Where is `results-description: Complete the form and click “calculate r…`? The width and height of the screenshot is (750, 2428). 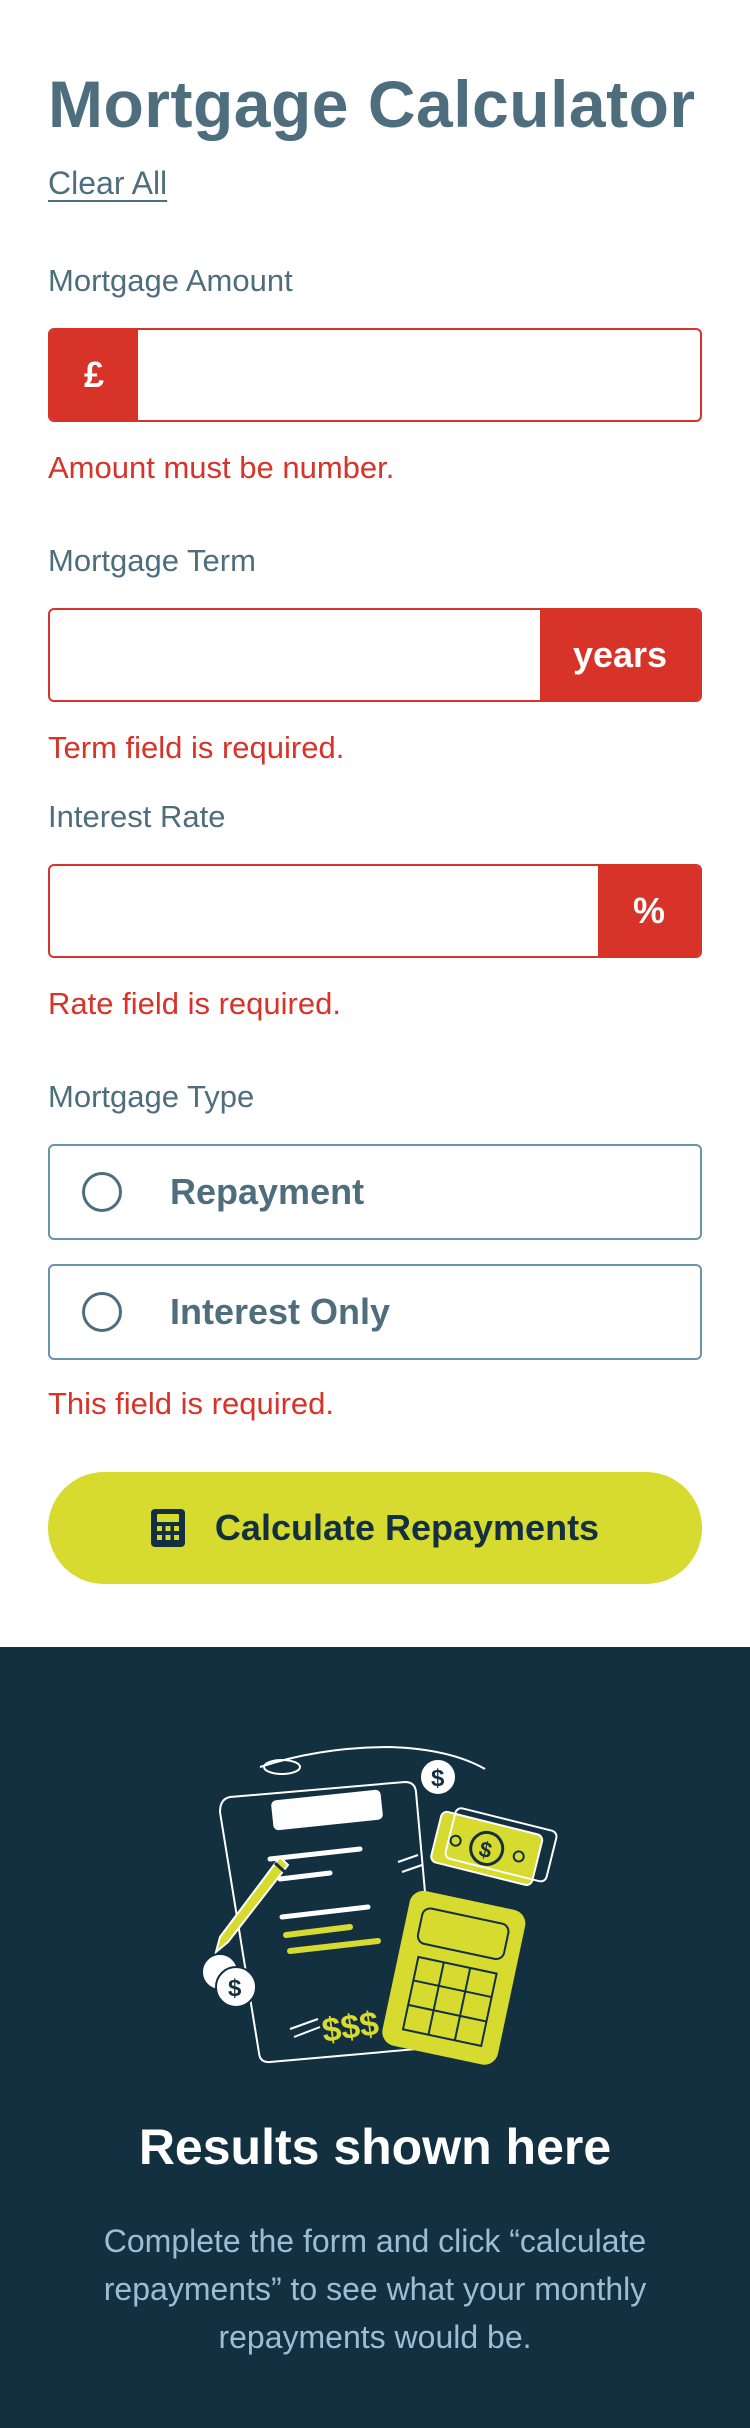 results-description: Complete the form and click “calculate r… is located at coordinates (375, 2289).